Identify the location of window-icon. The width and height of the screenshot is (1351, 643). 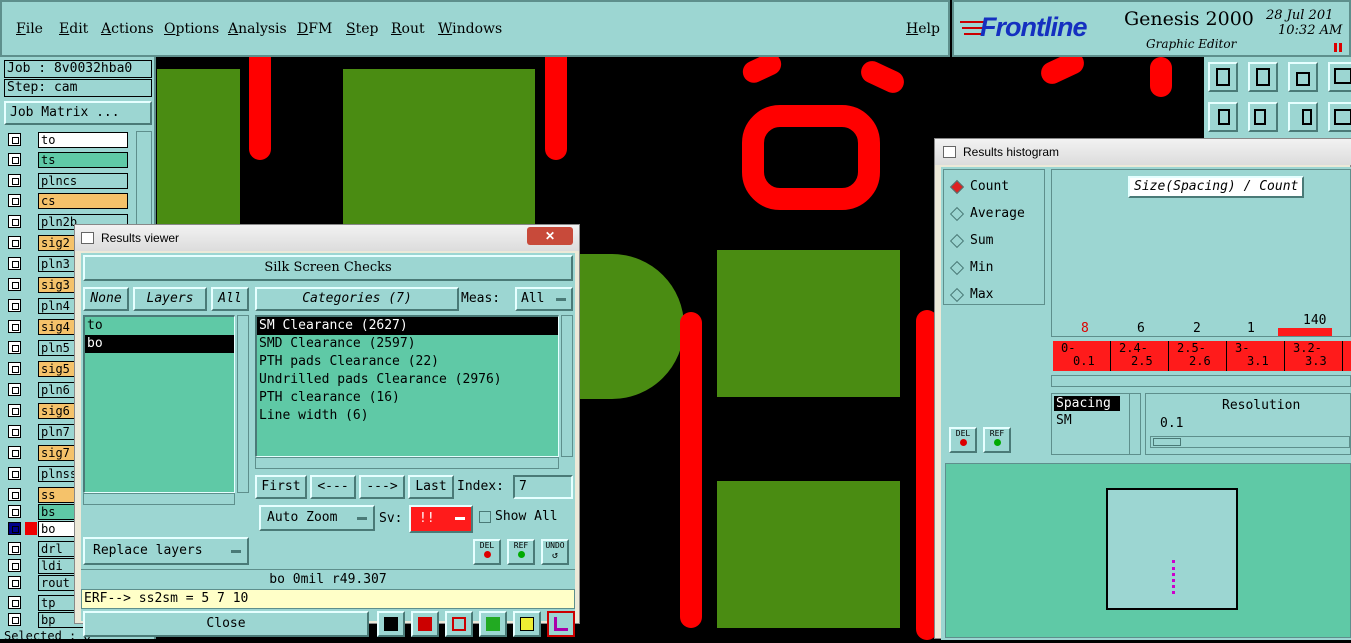
(1339, 77).